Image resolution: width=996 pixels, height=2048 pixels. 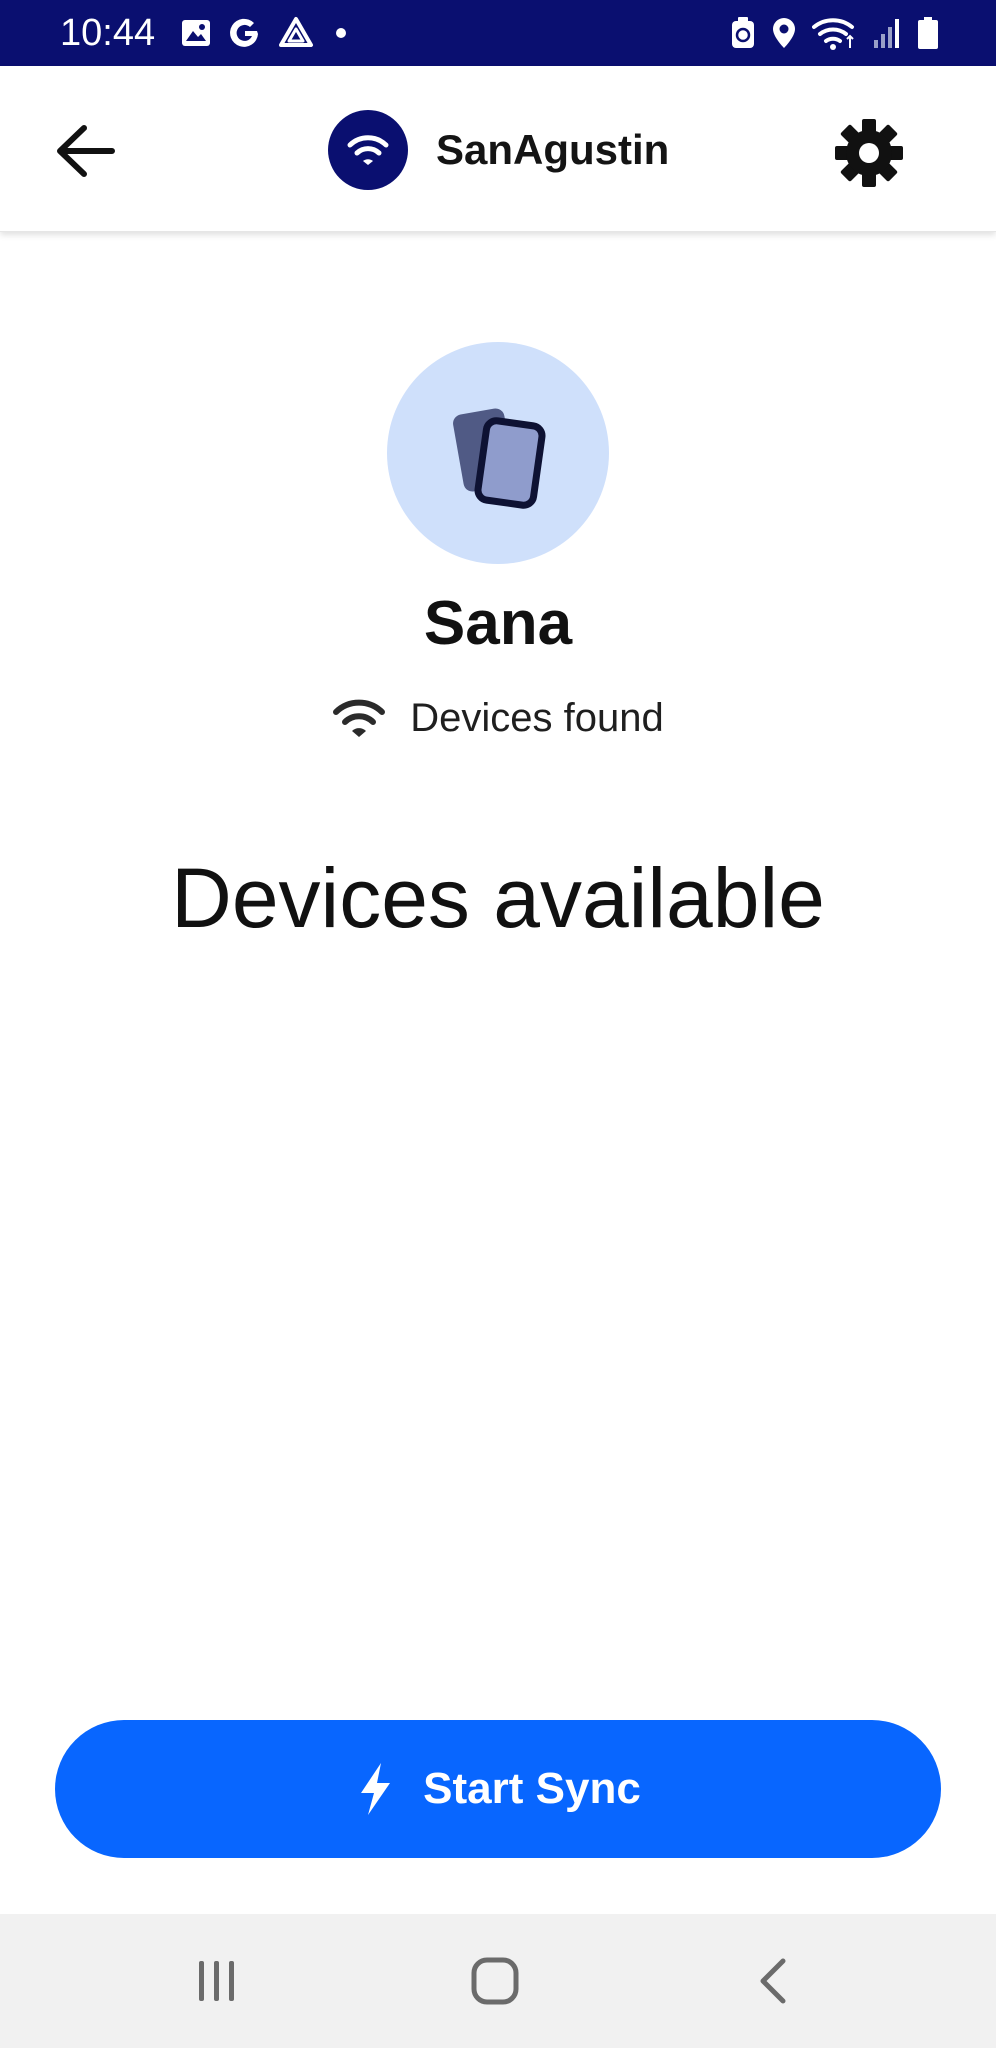 What do you see at coordinates (784, 33) in the screenshot?
I see `location-icon` at bounding box center [784, 33].